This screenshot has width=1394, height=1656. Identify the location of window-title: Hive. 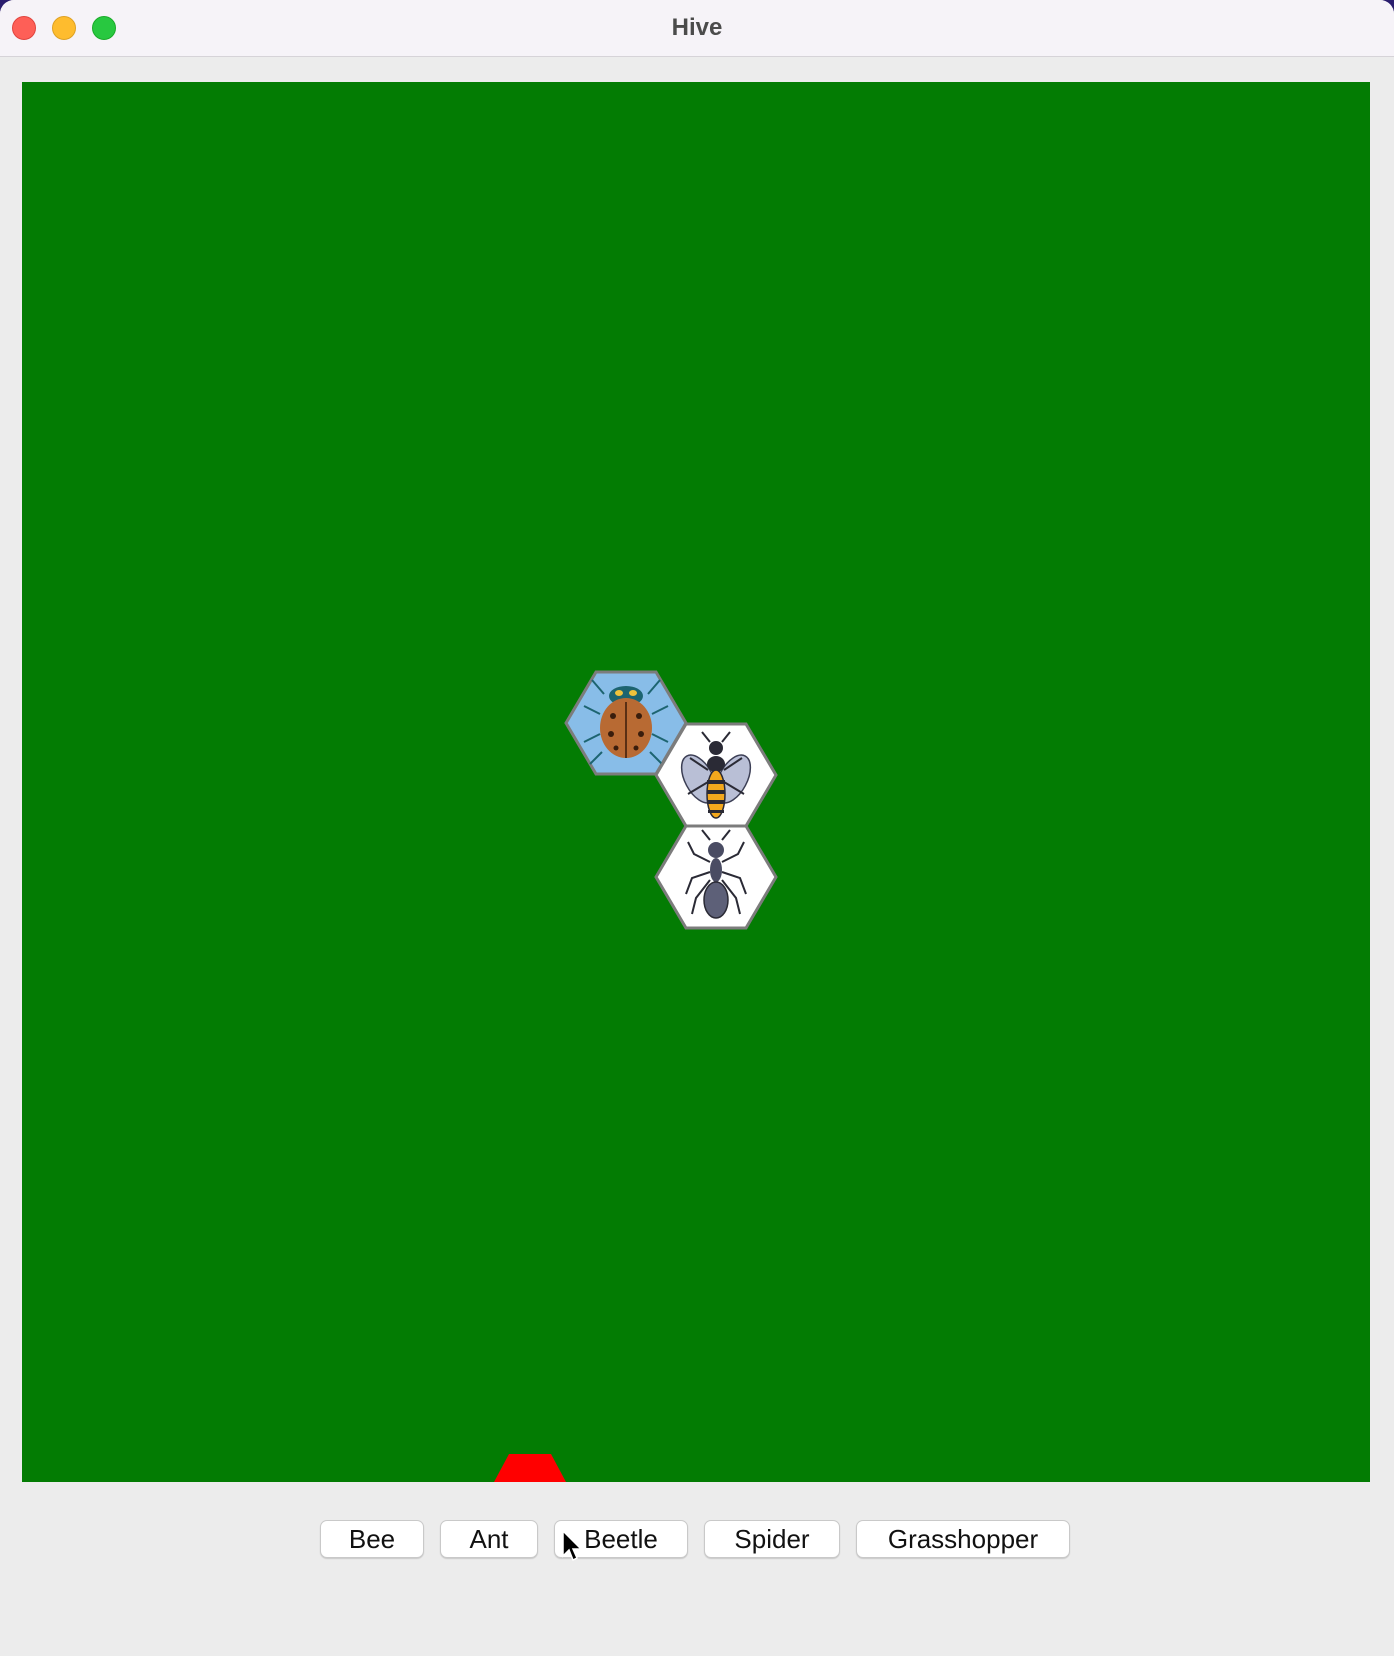
(697, 27).